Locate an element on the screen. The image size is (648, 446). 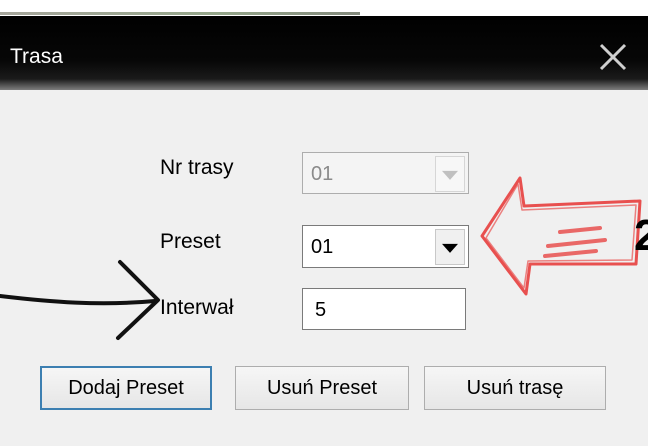
cropped-top-line is located at coordinates (180, 13).